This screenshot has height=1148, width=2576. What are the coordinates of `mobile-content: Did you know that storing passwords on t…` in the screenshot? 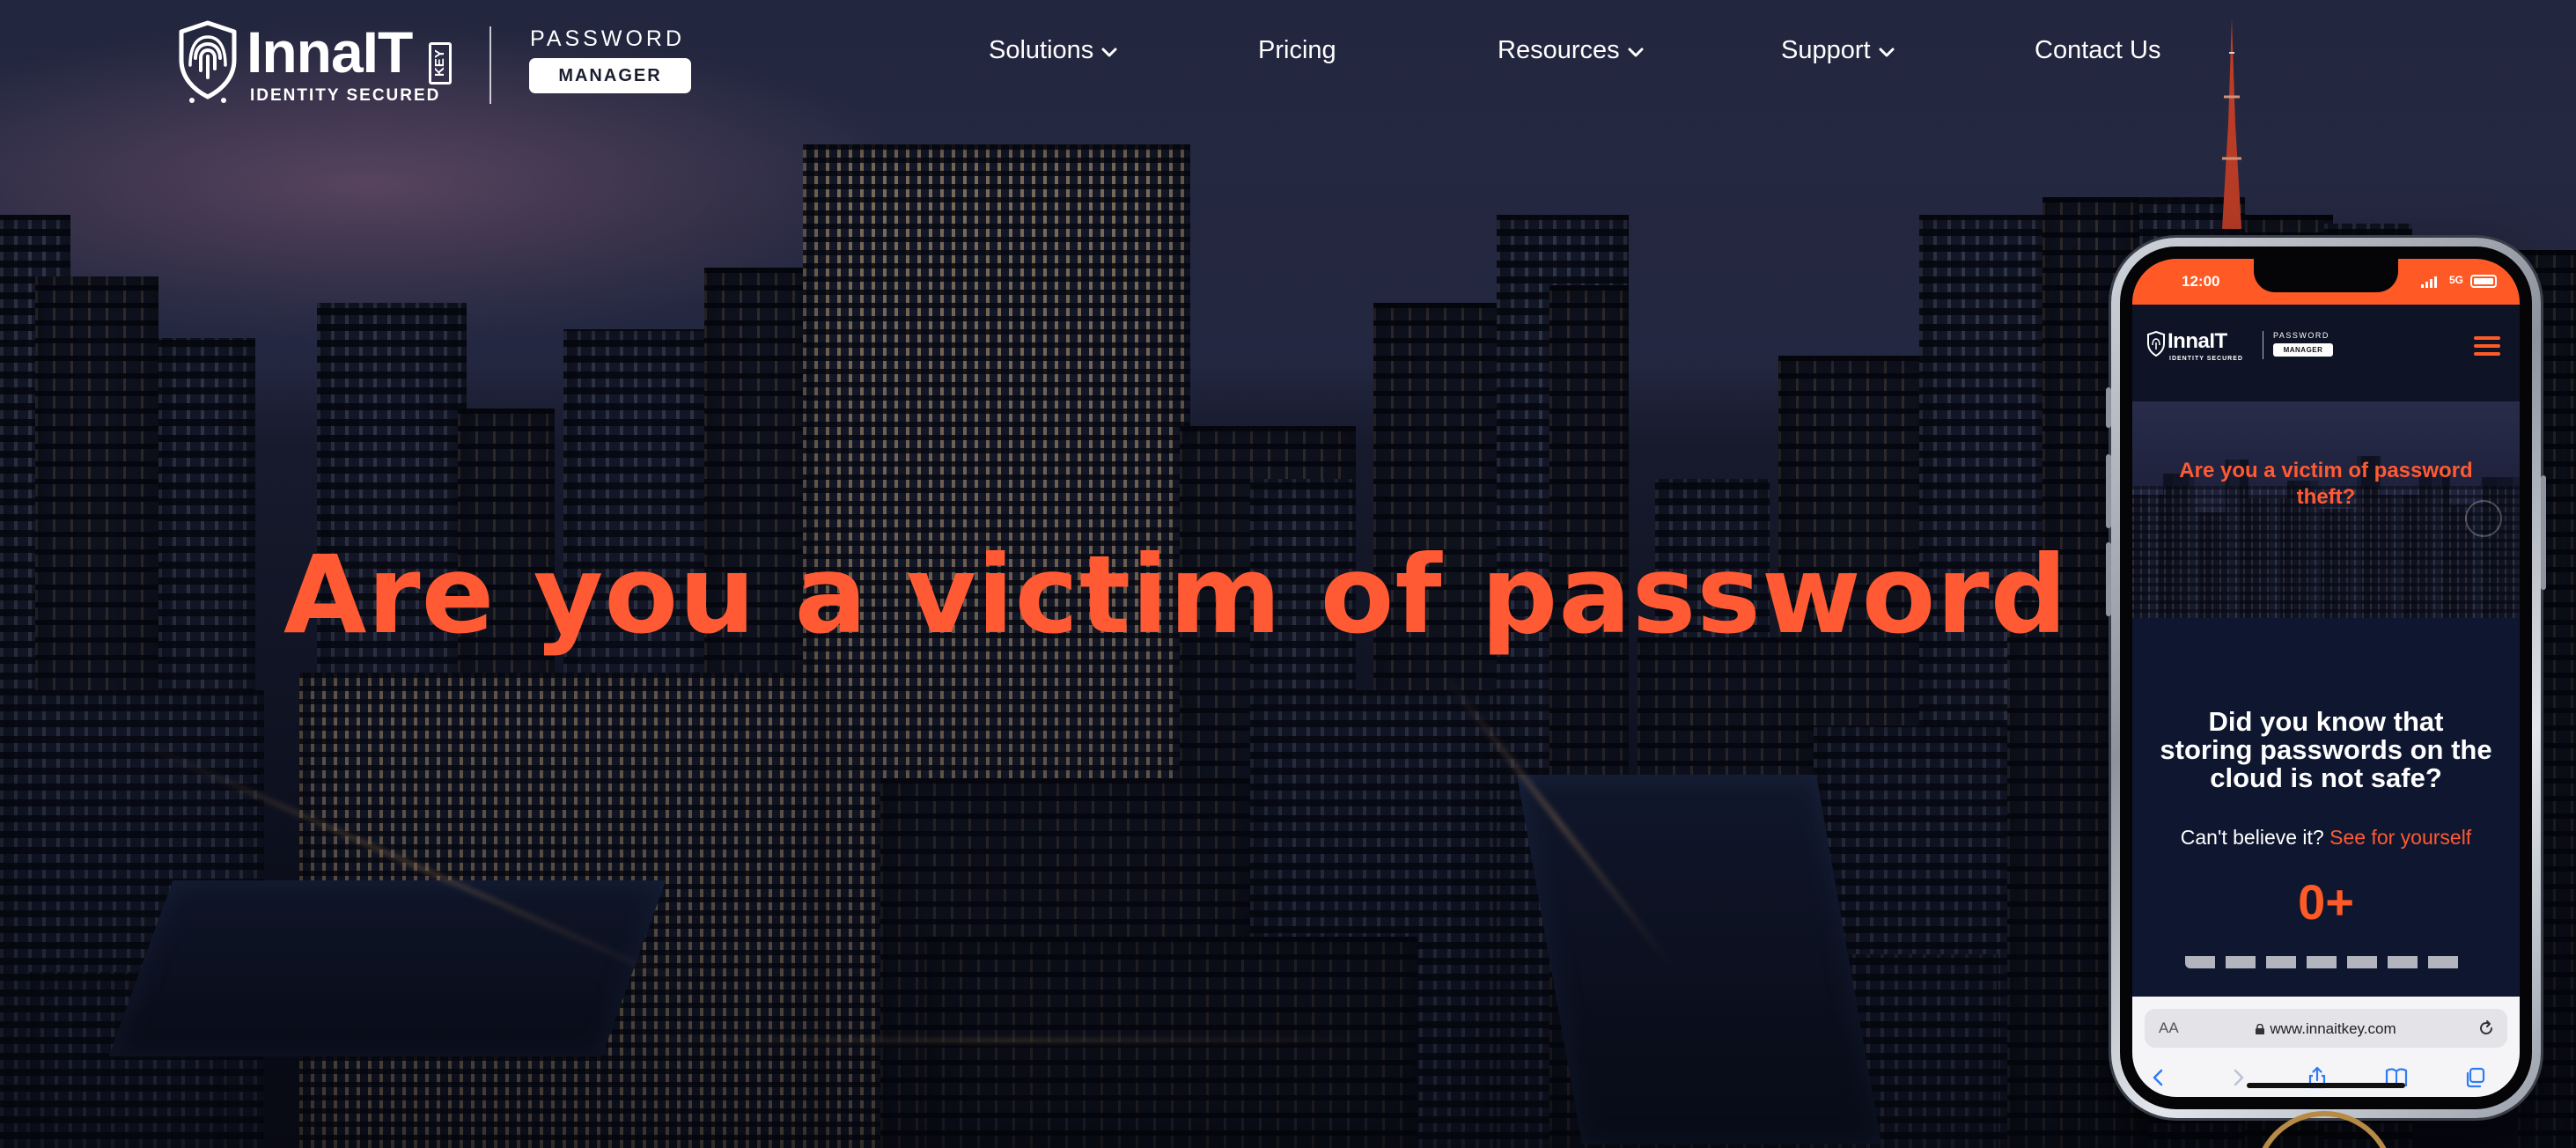 It's located at (2326, 807).